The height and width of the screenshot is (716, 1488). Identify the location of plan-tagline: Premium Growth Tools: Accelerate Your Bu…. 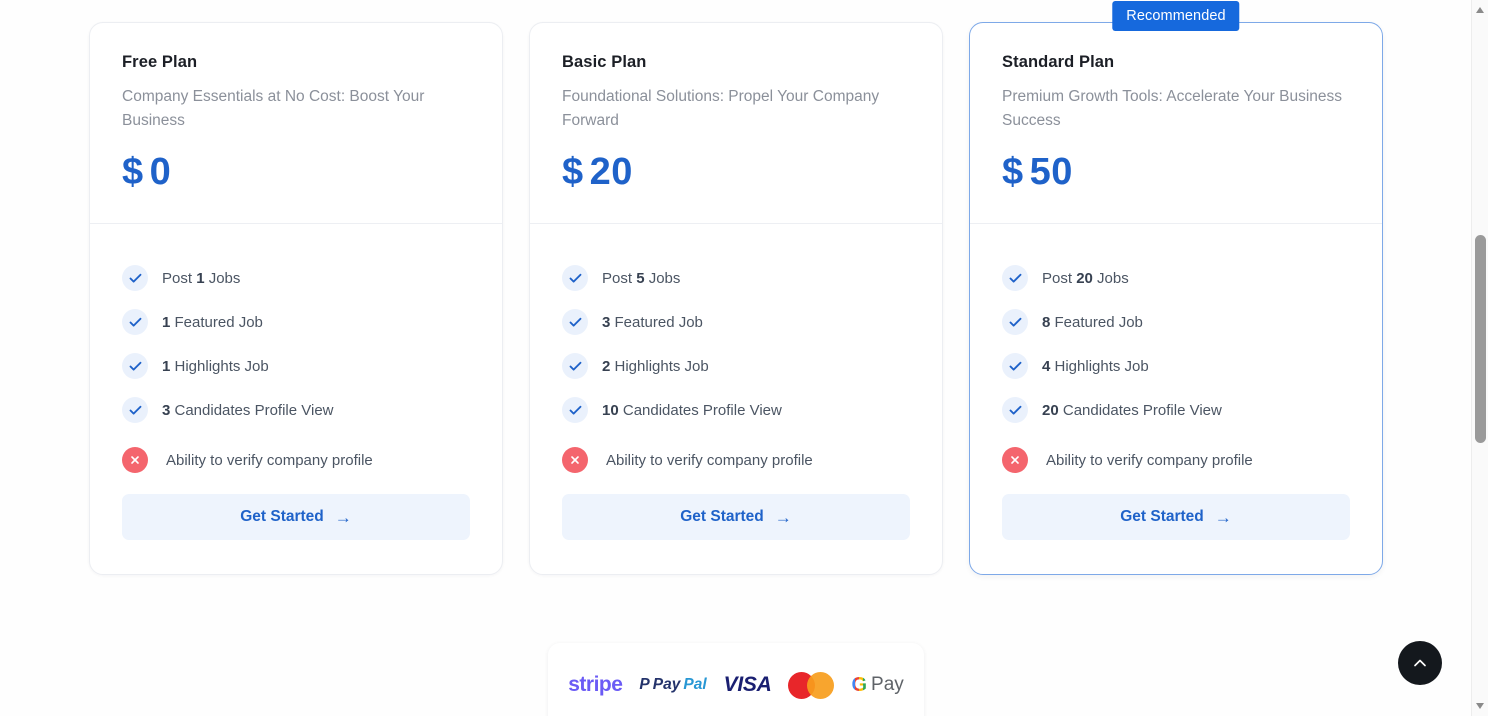
(1172, 108).